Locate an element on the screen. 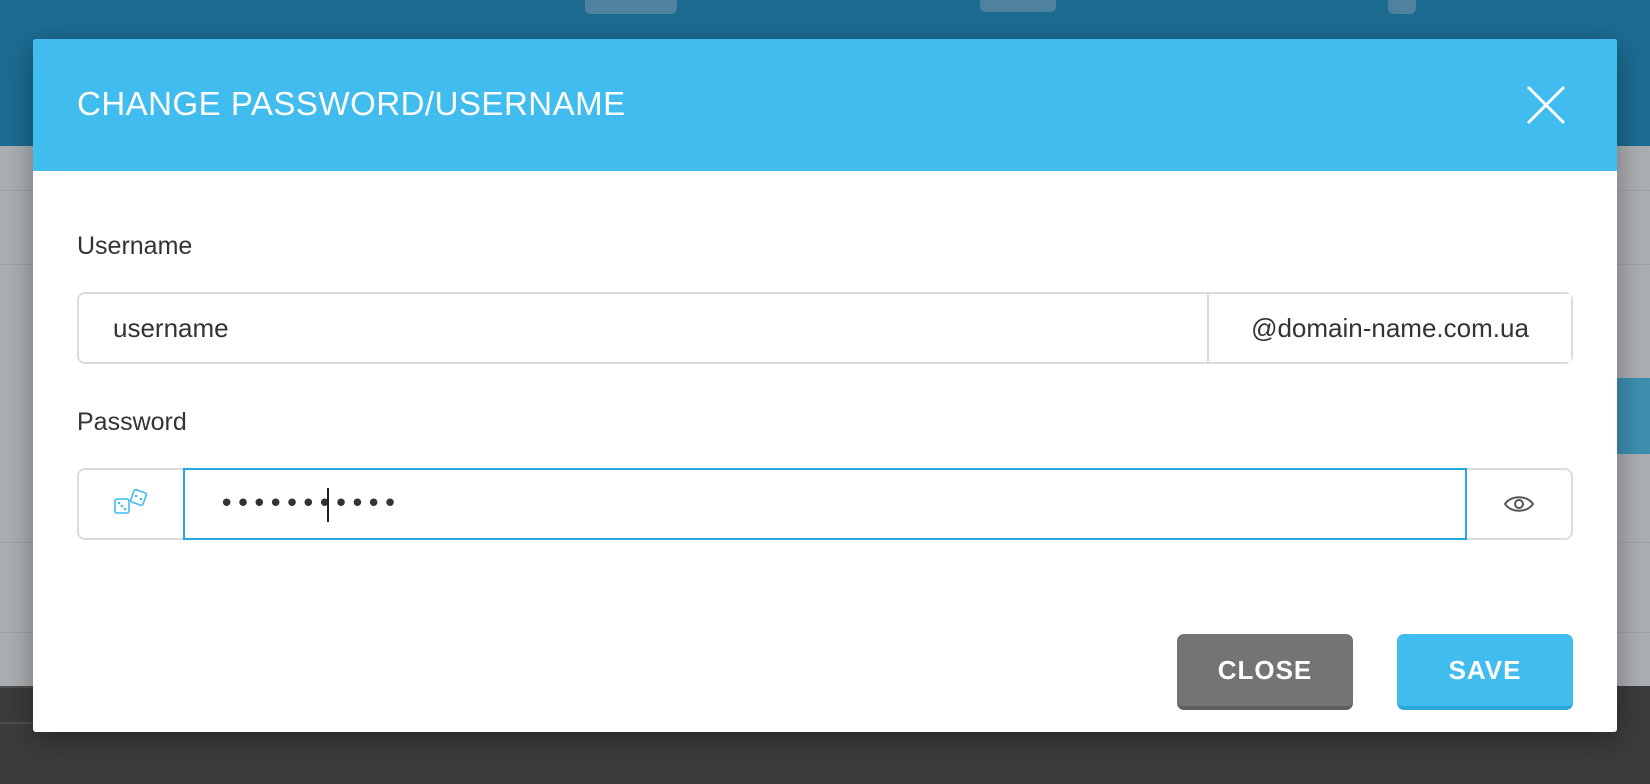 The height and width of the screenshot is (784, 1650). eye-icon is located at coordinates (1519, 504).